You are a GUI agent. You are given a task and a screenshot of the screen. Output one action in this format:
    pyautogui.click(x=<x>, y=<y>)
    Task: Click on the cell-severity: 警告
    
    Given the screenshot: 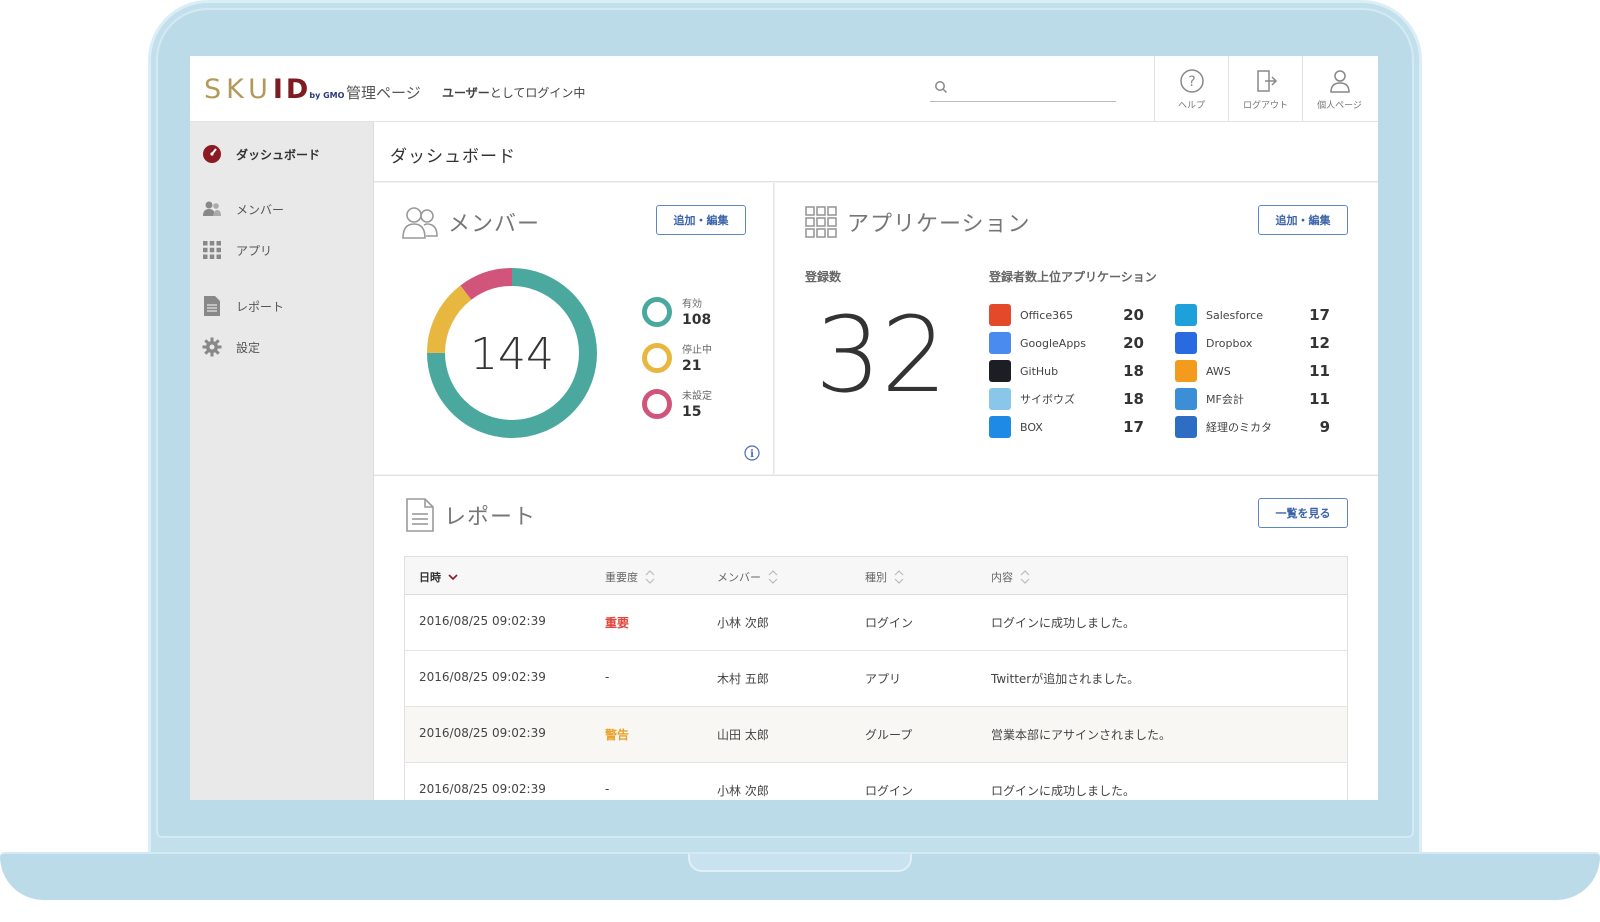 What is the action you would take?
    pyautogui.click(x=617, y=735)
    